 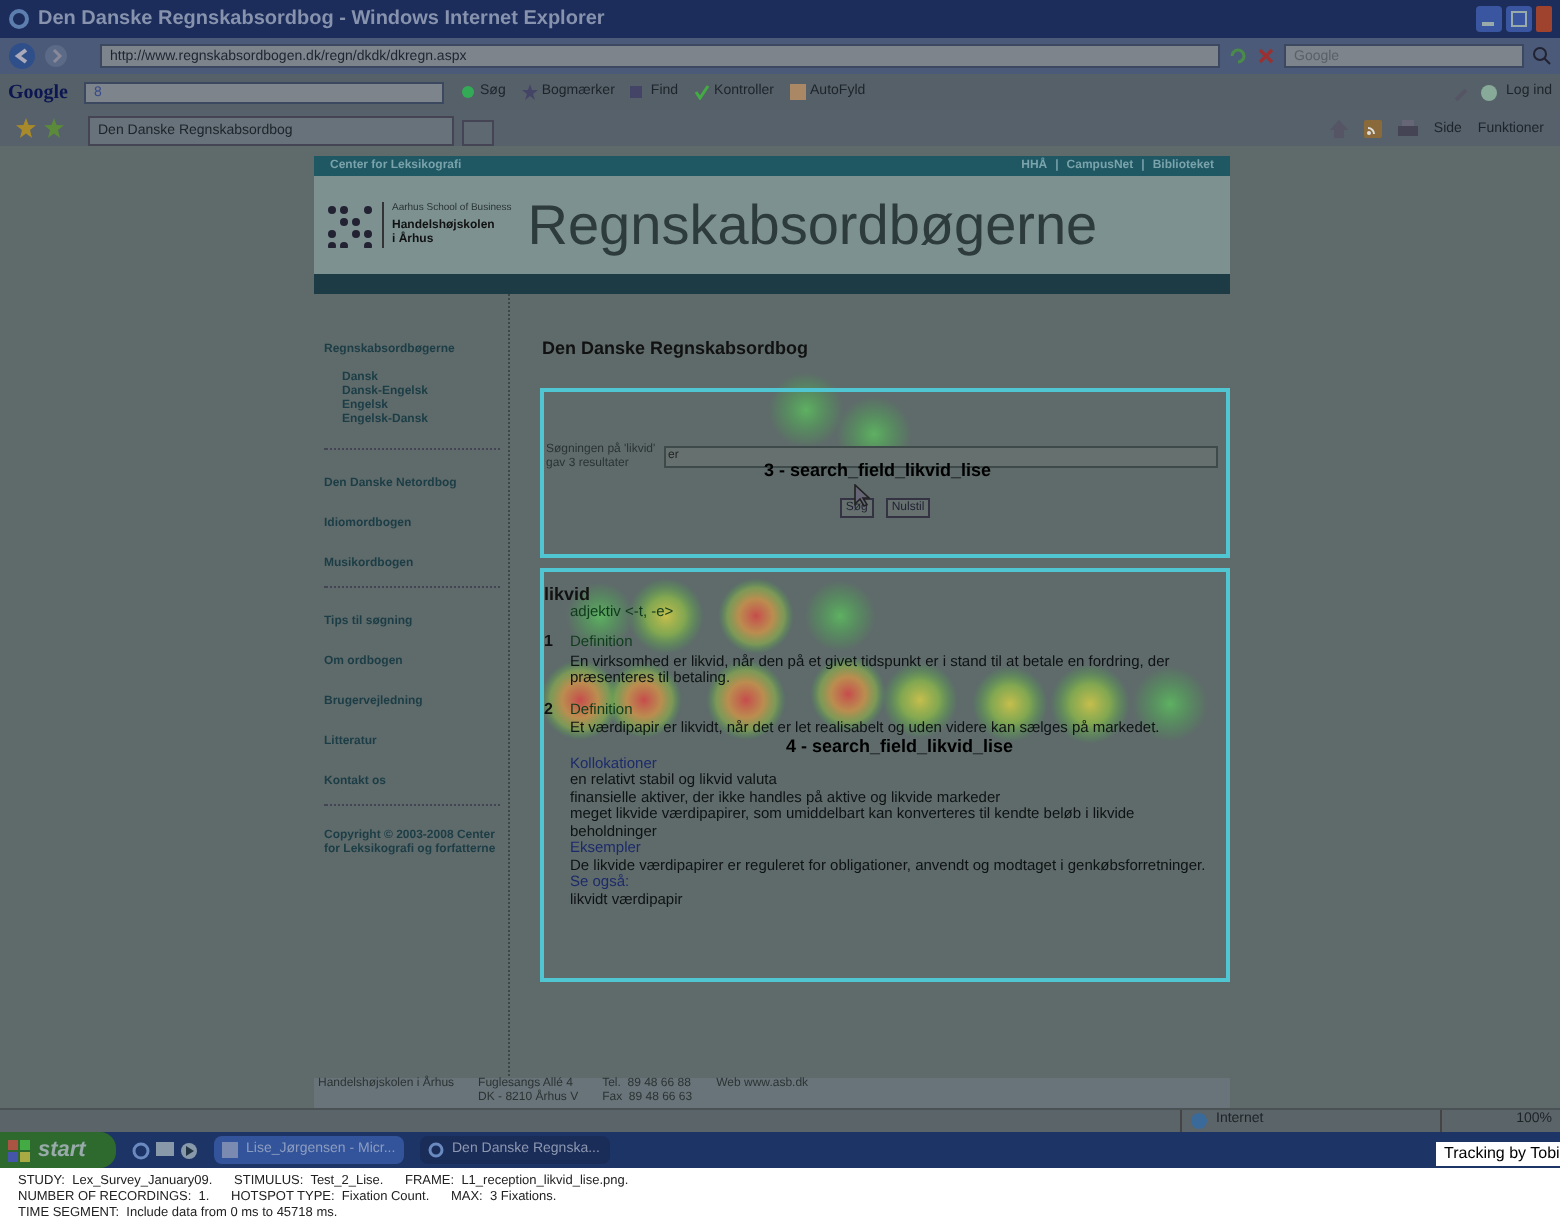 What do you see at coordinates (900, 746) in the screenshot?
I see `aoi-label: 4 - search_field_likvid_lise` at bounding box center [900, 746].